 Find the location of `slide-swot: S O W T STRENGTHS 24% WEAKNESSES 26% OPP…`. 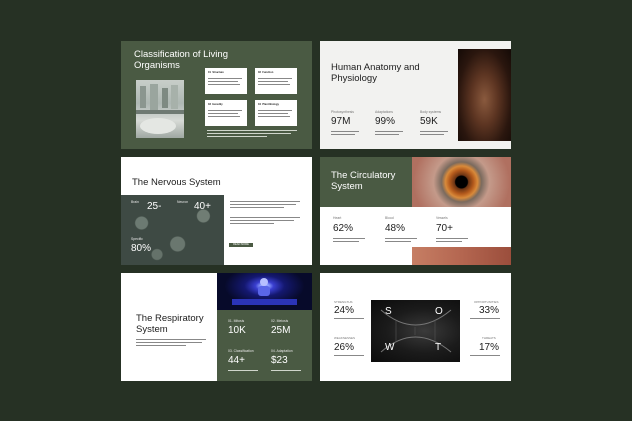

slide-swot: S O W T STRENGTHS 24% WEAKNESSES 26% OPP… is located at coordinates (415, 327).